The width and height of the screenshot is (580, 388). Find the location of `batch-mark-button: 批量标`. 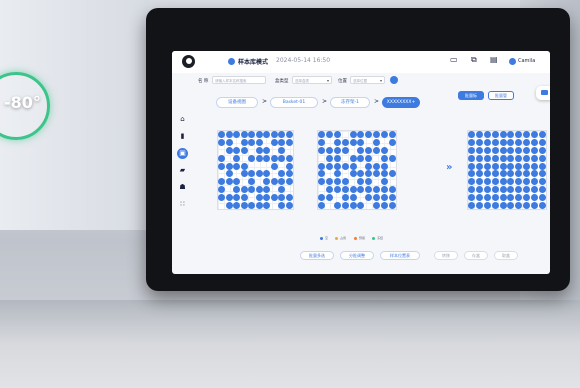

batch-mark-button: 批量标 is located at coordinates (471, 95).